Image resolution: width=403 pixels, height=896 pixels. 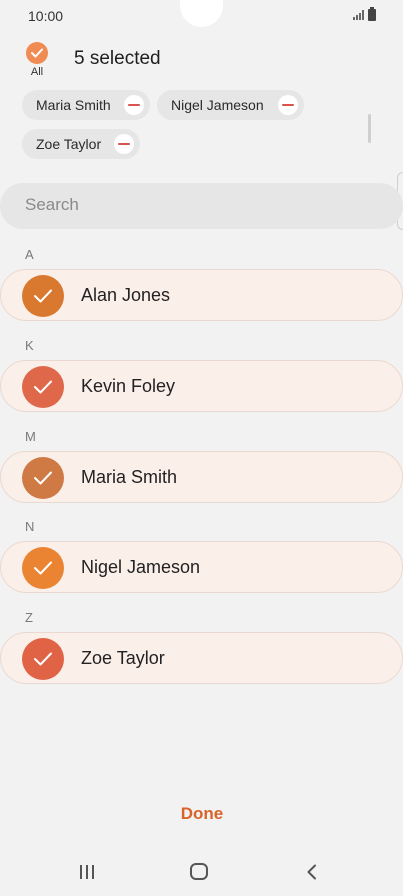 I want to click on section-header: Z, so click(x=29, y=617).